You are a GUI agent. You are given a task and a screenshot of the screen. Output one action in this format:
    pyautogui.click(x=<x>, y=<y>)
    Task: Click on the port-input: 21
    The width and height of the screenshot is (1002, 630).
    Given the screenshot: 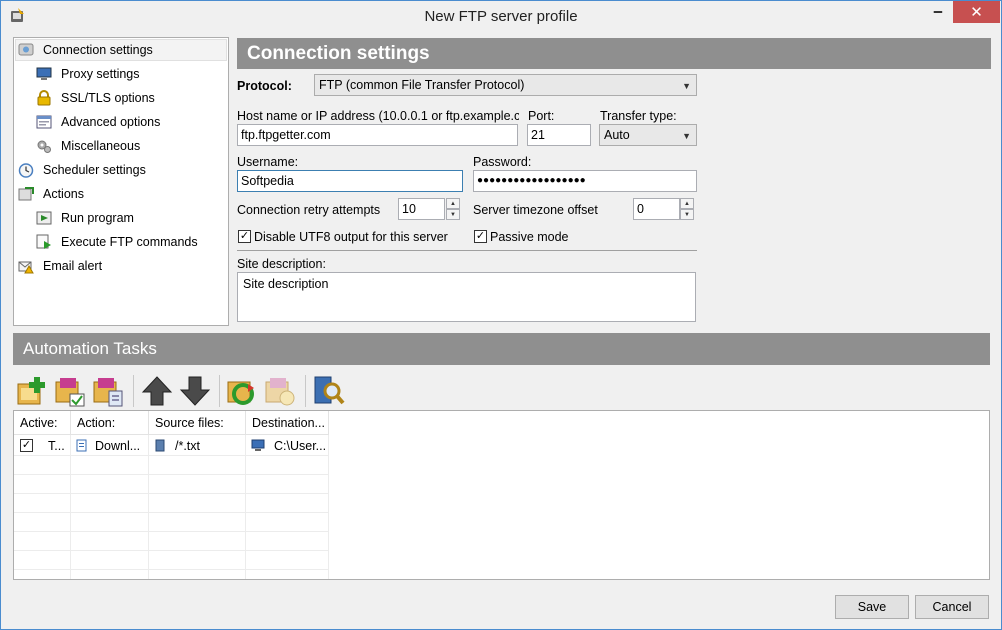 What is the action you would take?
    pyautogui.click(x=559, y=135)
    